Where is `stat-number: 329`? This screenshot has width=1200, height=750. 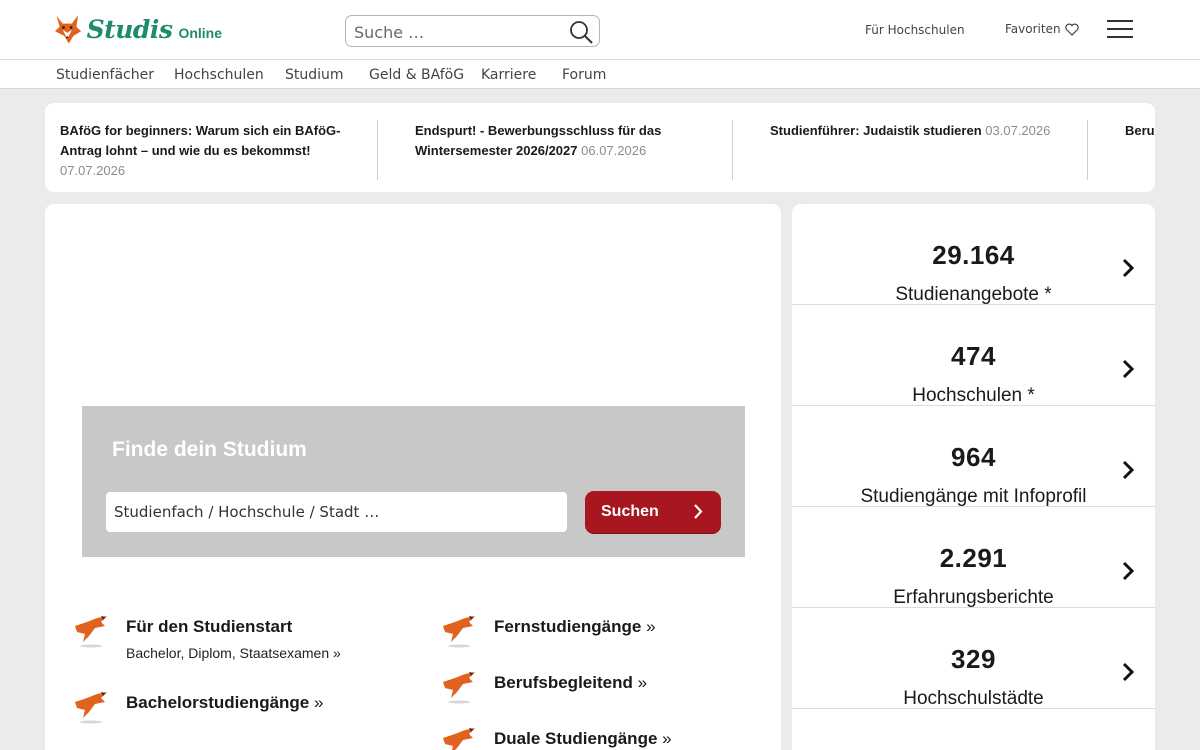
stat-number: 329 is located at coordinates (973, 659).